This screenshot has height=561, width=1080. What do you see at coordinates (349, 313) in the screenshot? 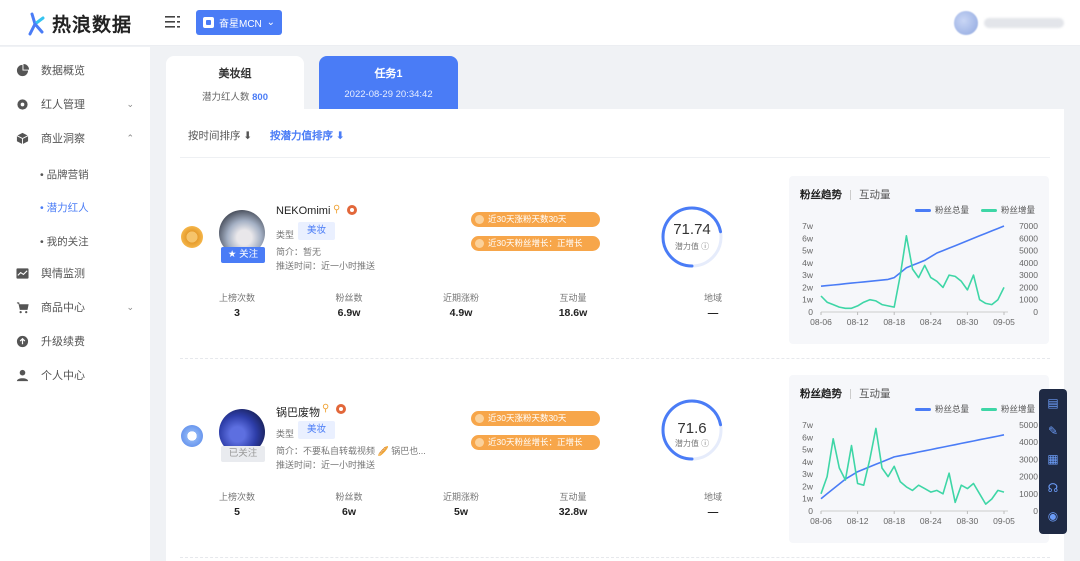
I see `stat-value: 6.9w` at bounding box center [349, 313].